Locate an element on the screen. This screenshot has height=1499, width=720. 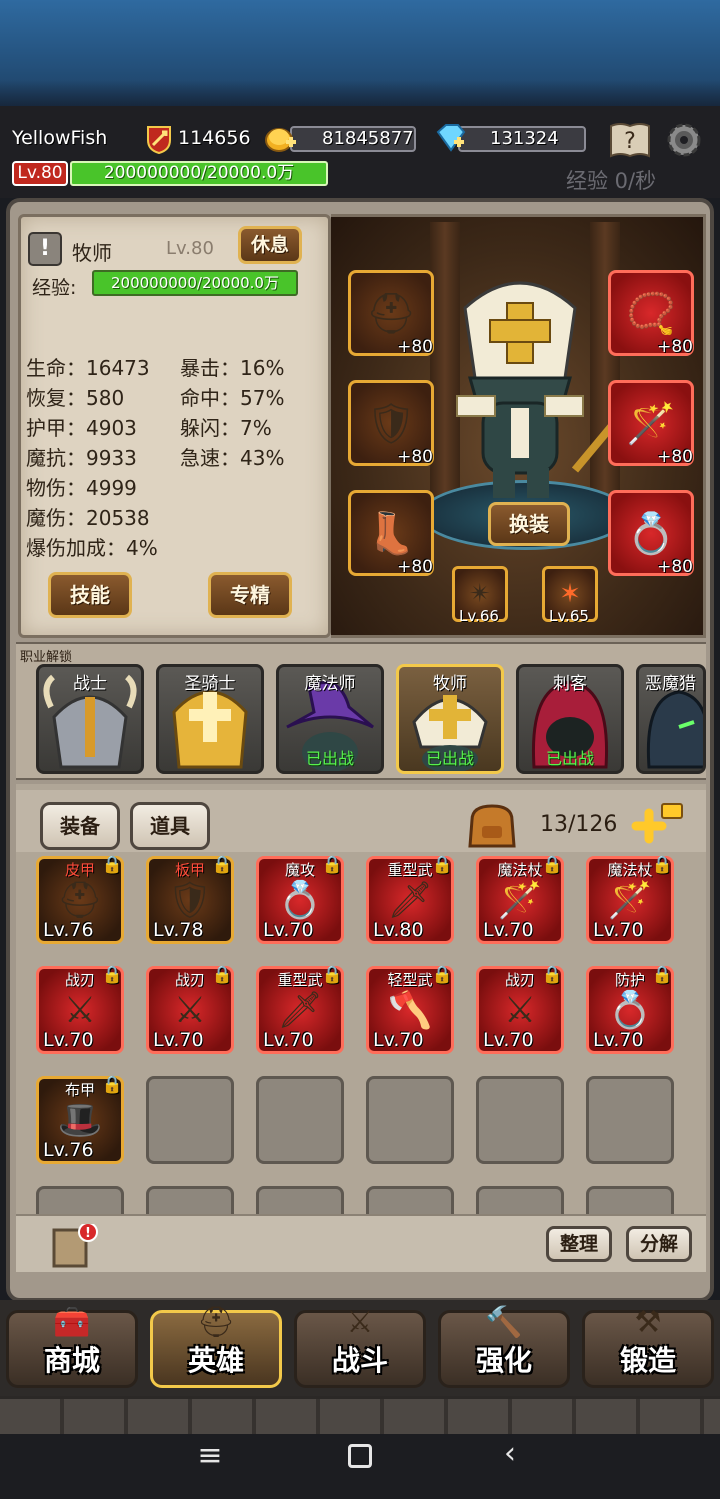
inventory-item: ⛑ 皮甲 🔒 Lv.76 is located at coordinates (80, 899).